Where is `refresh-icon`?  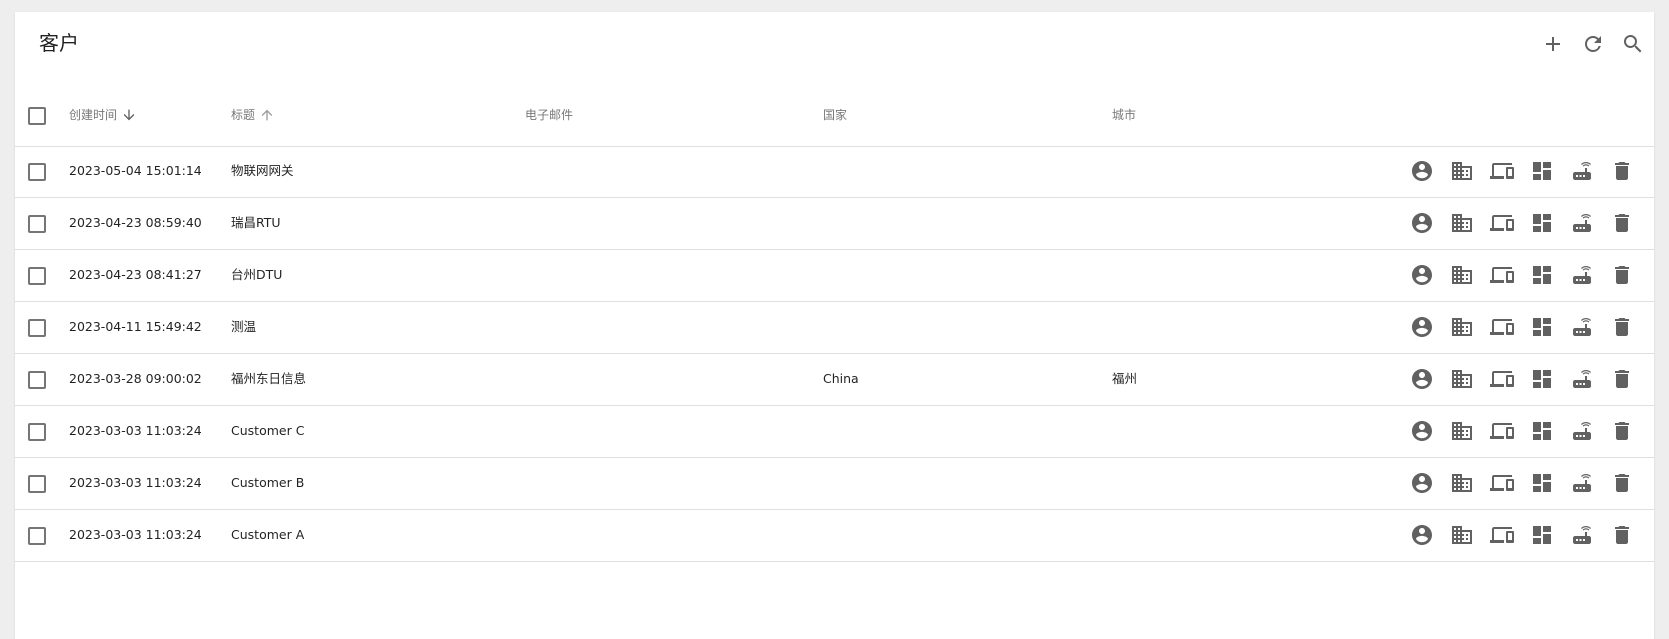 refresh-icon is located at coordinates (1593, 44).